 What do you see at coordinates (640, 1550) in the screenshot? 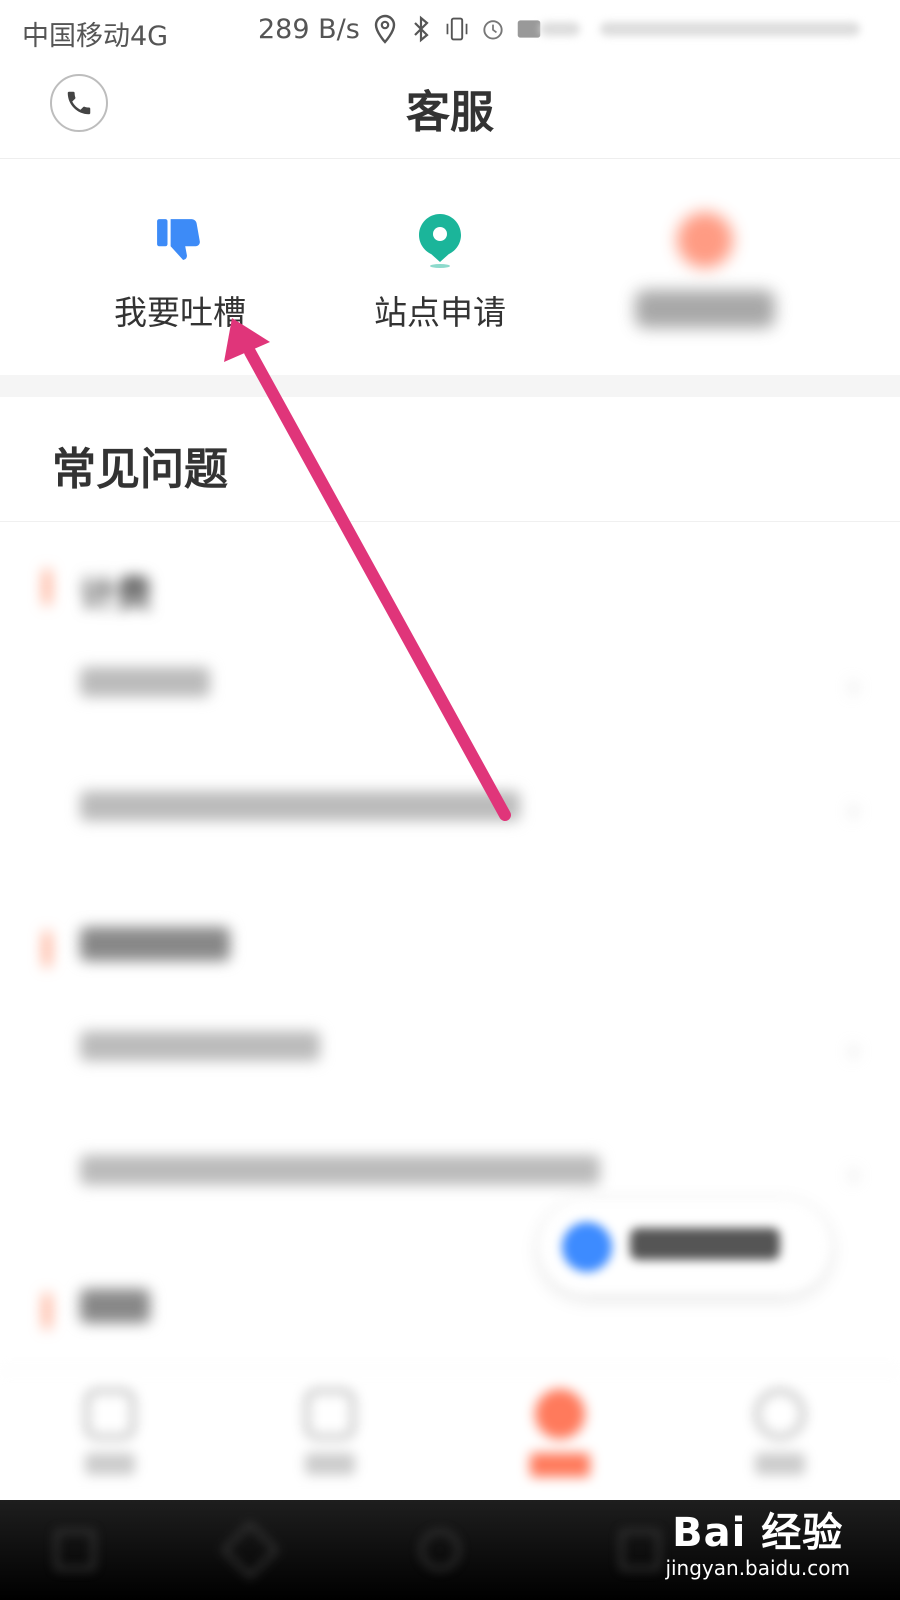
I see `nav-recents-button` at bounding box center [640, 1550].